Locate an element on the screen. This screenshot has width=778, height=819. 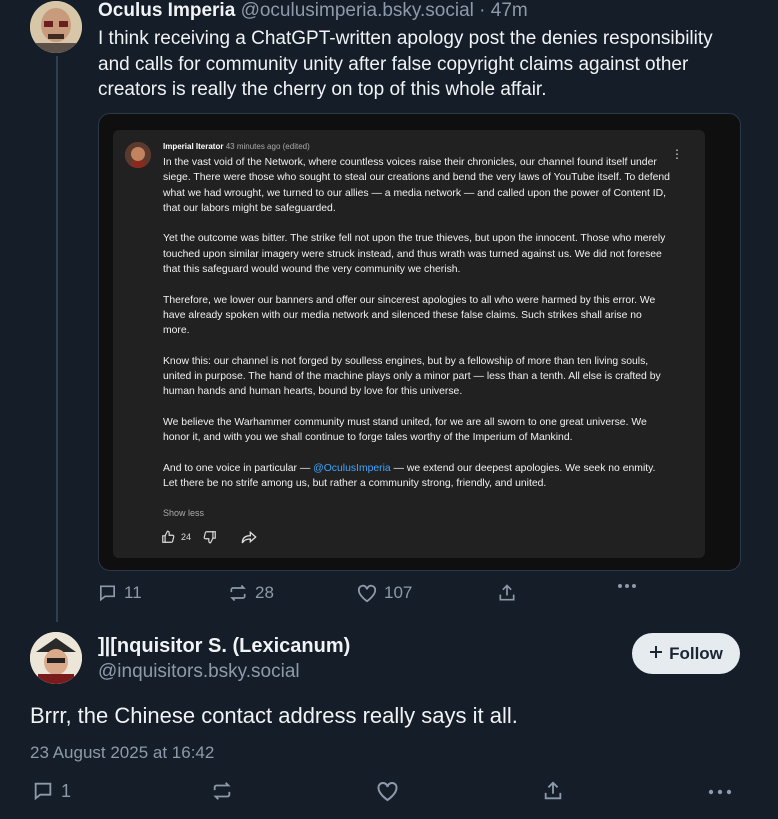
more-vertical-icon: ⋮ is located at coordinates (677, 154).